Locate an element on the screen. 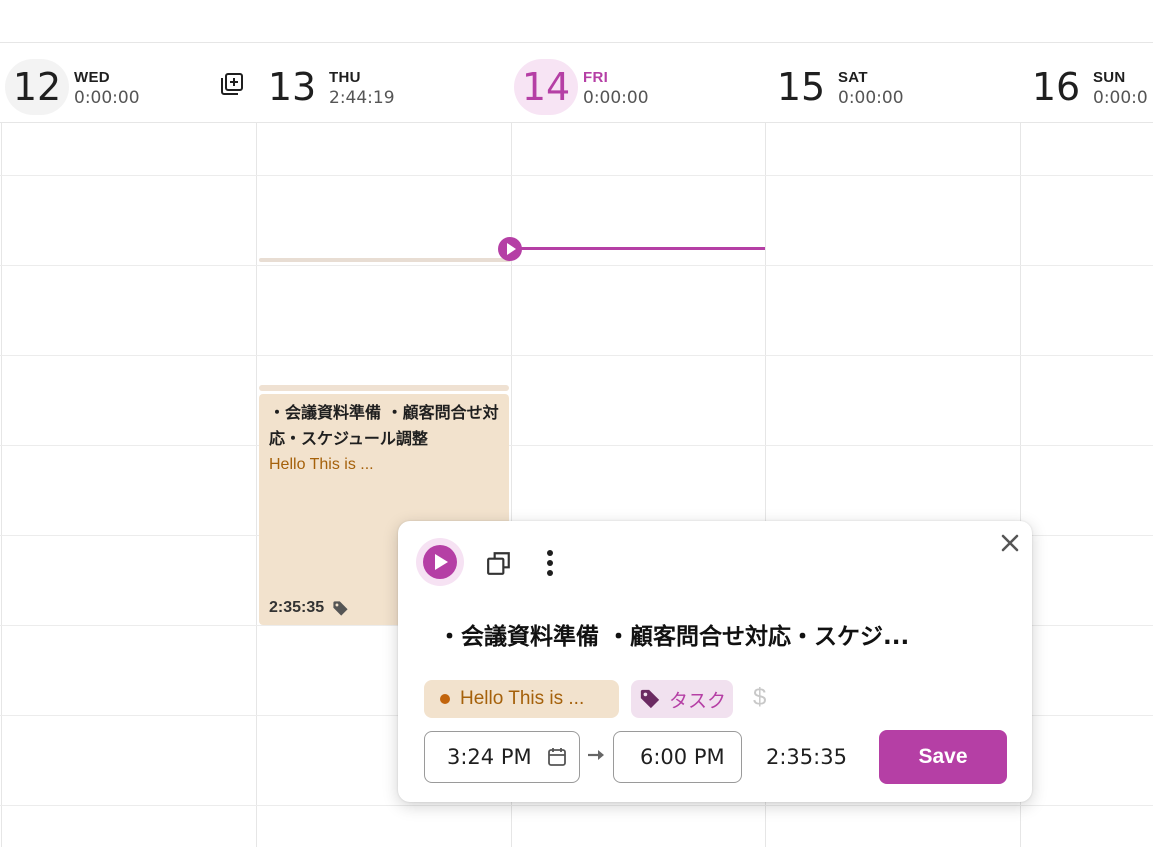 This screenshot has height=847, width=1153. billable-icon: $ is located at coordinates (759, 698).